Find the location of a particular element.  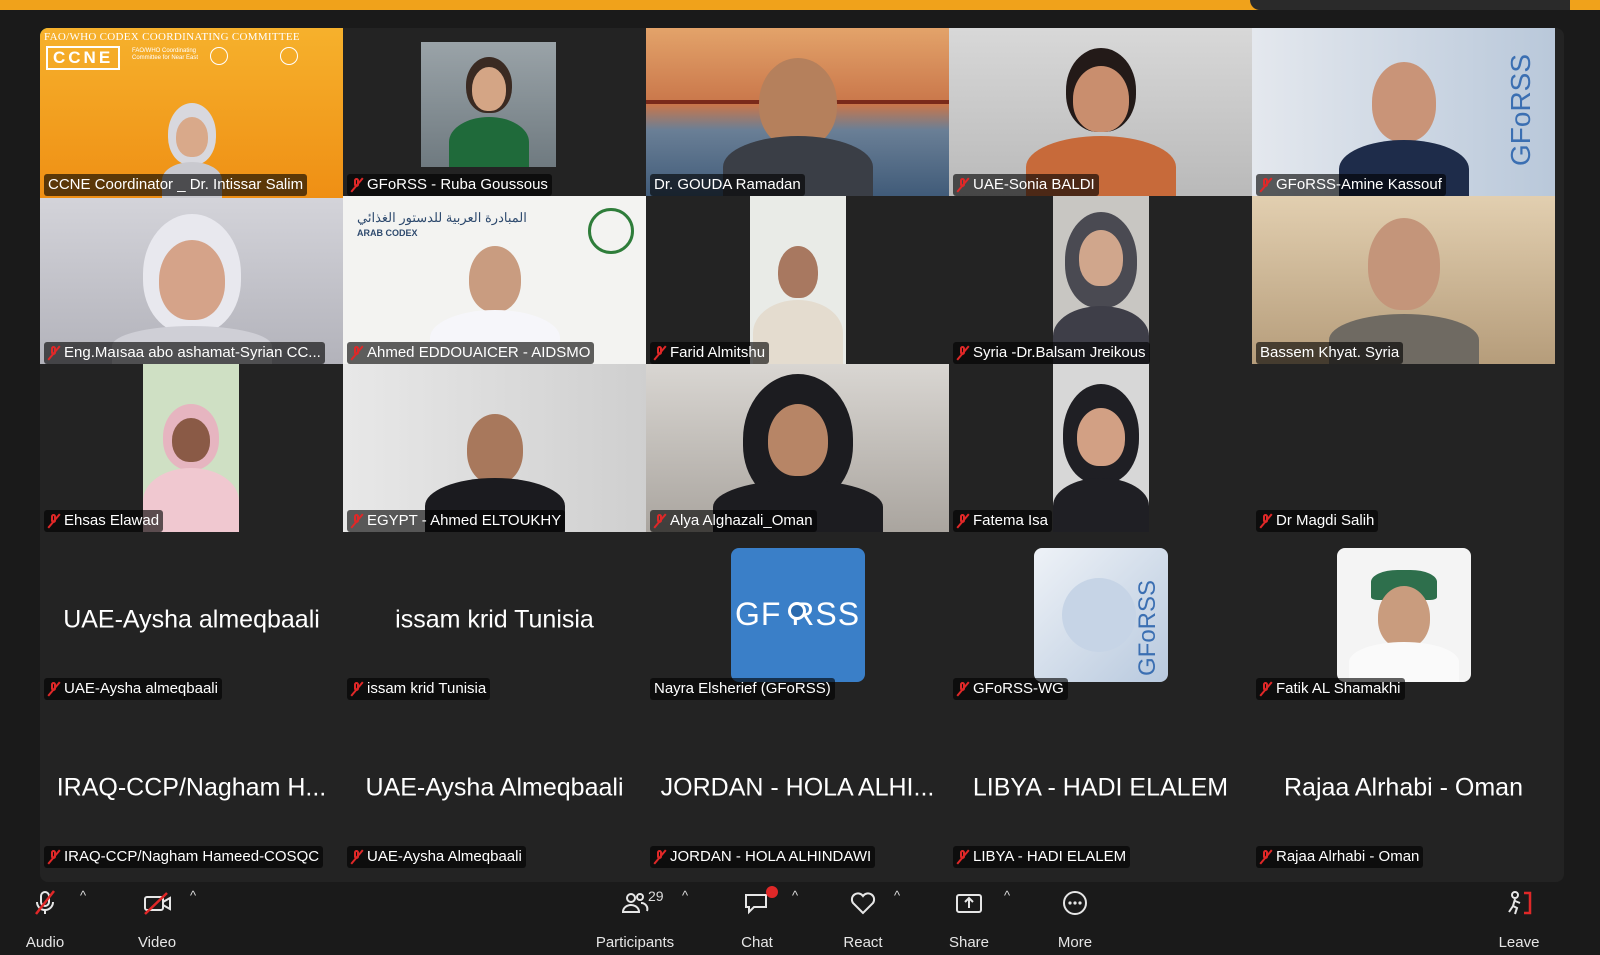

share-options-caret: ^ is located at coordinates (1007, 895).